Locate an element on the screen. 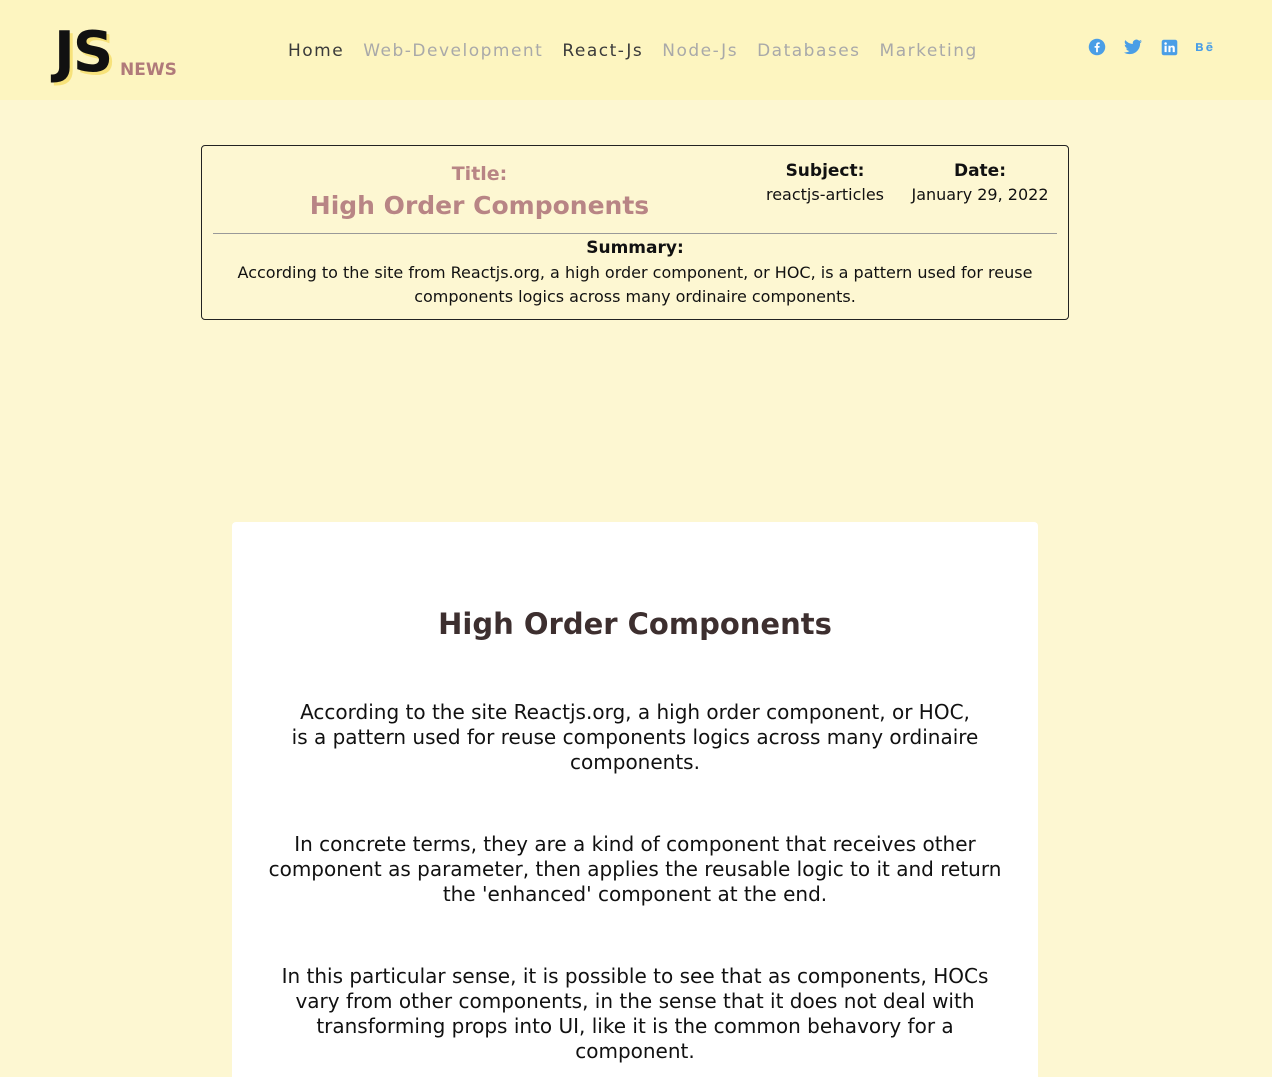 This screenshot has width=1272, height=1077. date-value: January 29, 2022 is located at coordinates (980, 194).